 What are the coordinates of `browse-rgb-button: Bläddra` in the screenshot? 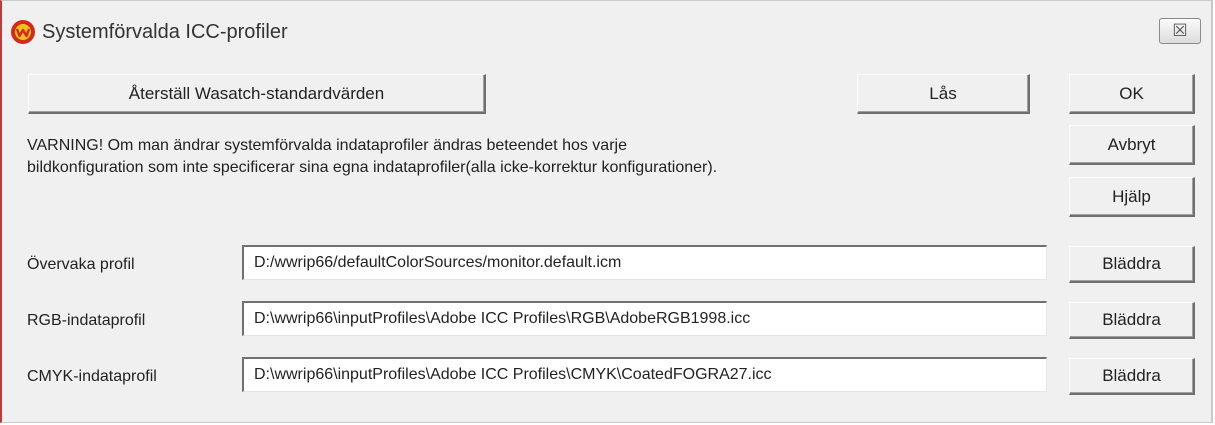 It's located at (1132, 320).